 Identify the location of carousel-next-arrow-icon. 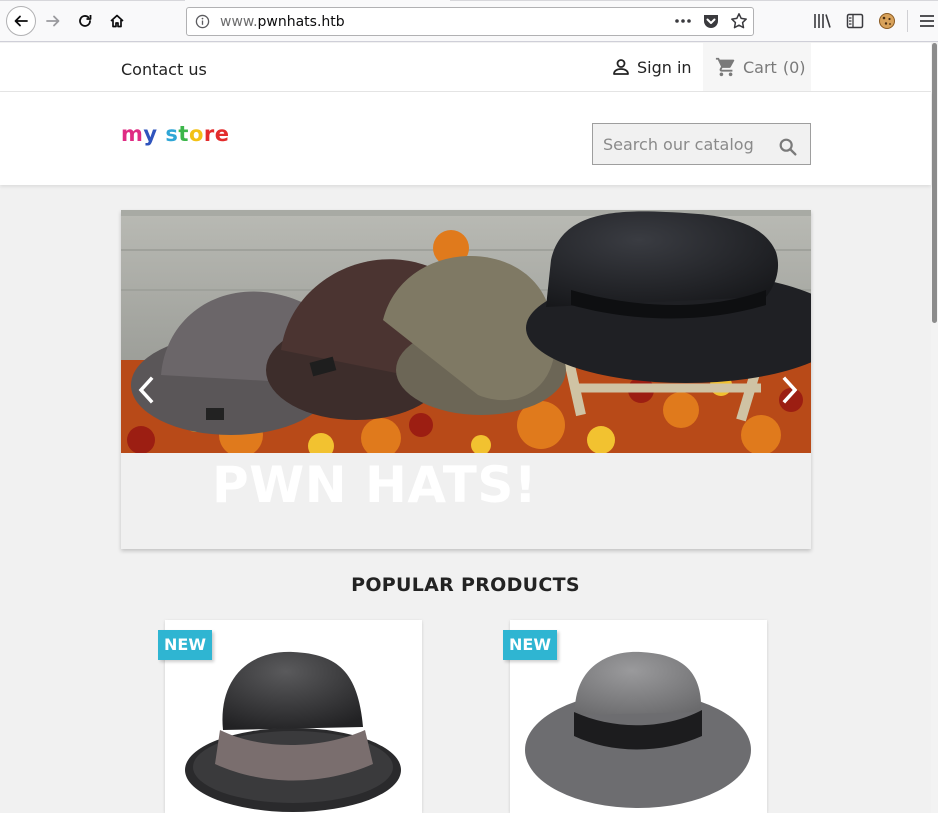
(789, 390).